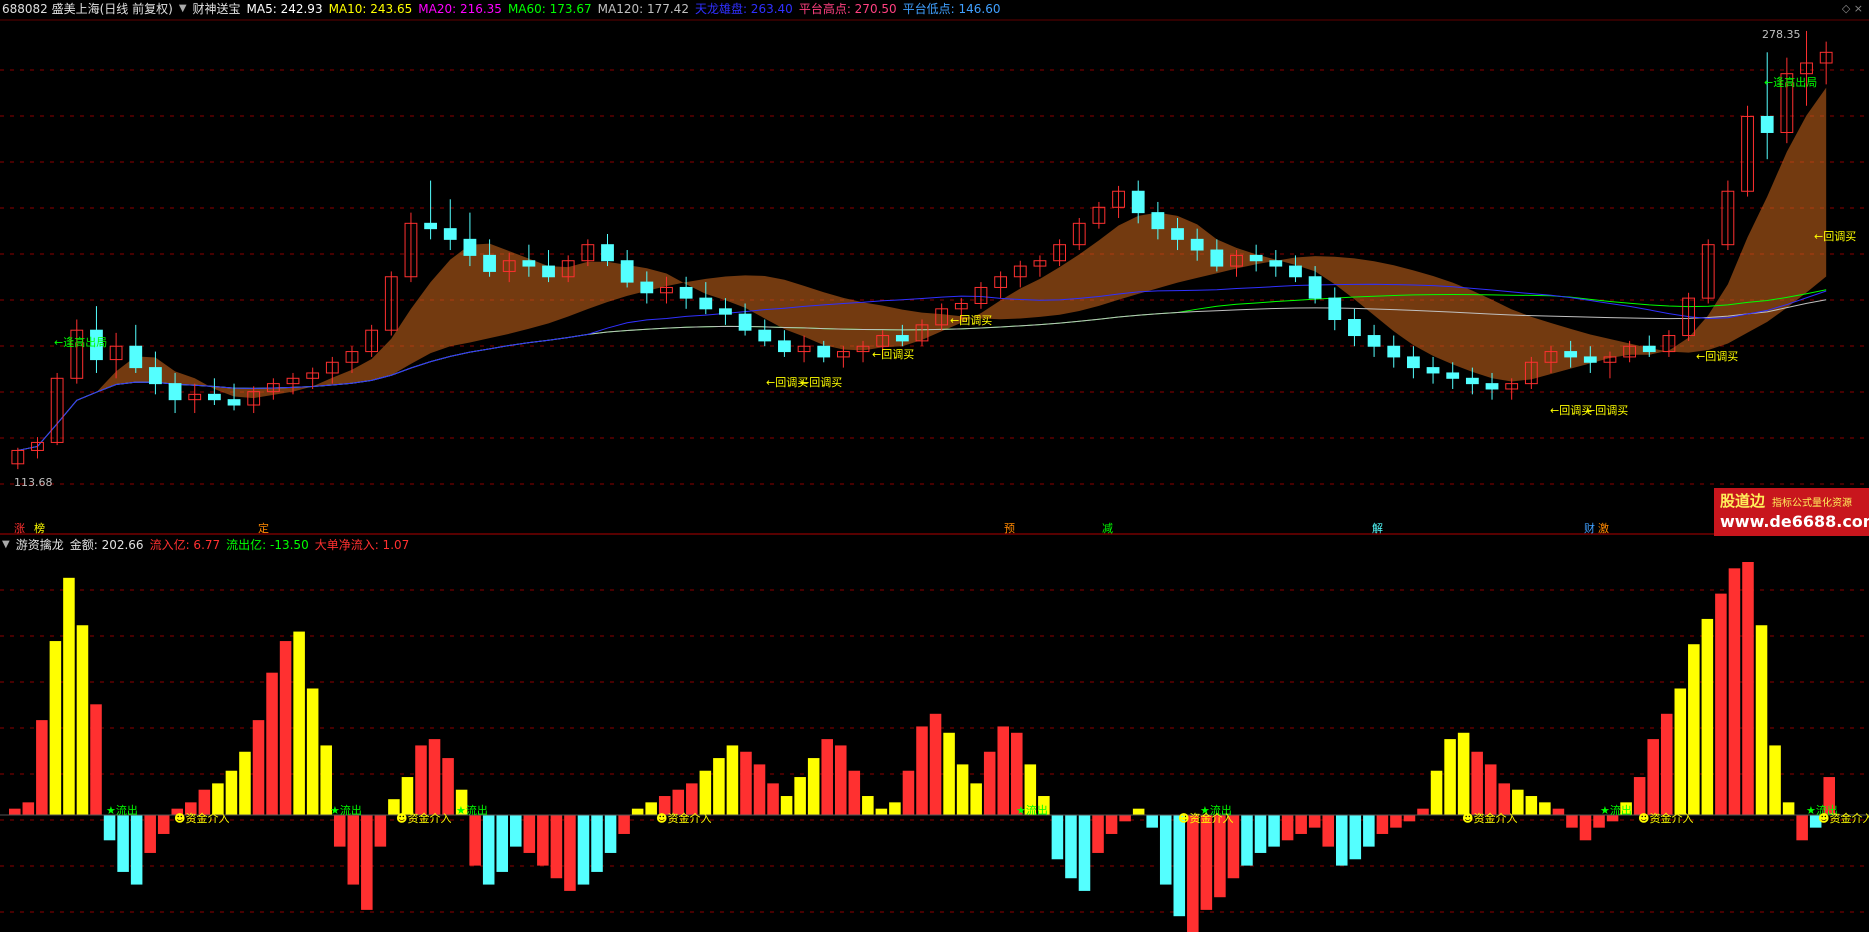 This screenshot has height=932, width=1869. Describe the element at coordinates (19, 528) in the screenshot. I see `marker-zhang: 涨` at that location.